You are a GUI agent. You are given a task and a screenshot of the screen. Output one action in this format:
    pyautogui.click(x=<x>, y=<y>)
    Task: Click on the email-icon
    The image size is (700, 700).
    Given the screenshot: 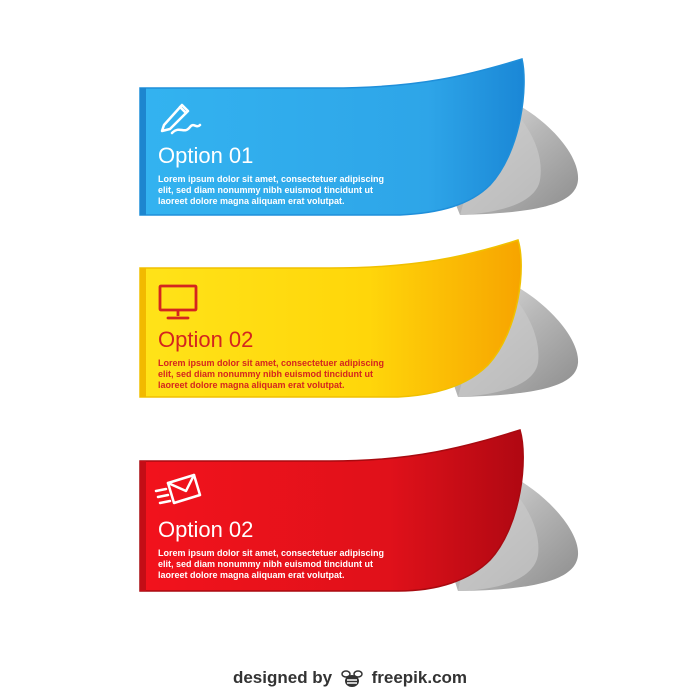 What is the action you would take?
    pyautogui.click(x=178, y=489)
    